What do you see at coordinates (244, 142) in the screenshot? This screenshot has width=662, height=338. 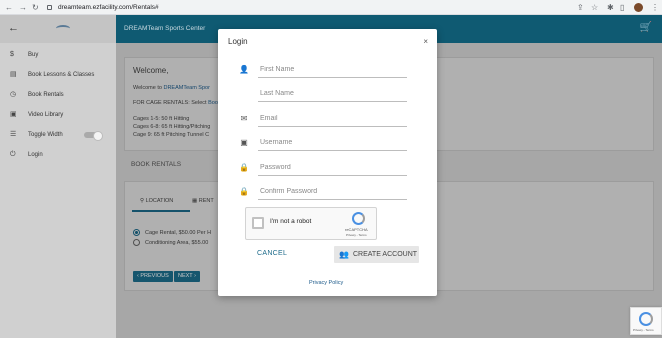 I see `id-card-icon: ▣` at bounding box center [244, 142].